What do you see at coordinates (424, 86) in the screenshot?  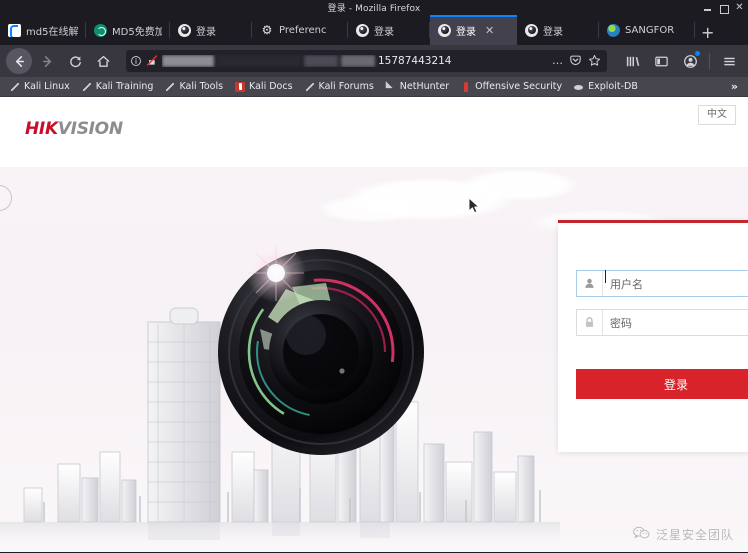 I see `bookmark-label: NetHunter` at bounding box center [424, 86].